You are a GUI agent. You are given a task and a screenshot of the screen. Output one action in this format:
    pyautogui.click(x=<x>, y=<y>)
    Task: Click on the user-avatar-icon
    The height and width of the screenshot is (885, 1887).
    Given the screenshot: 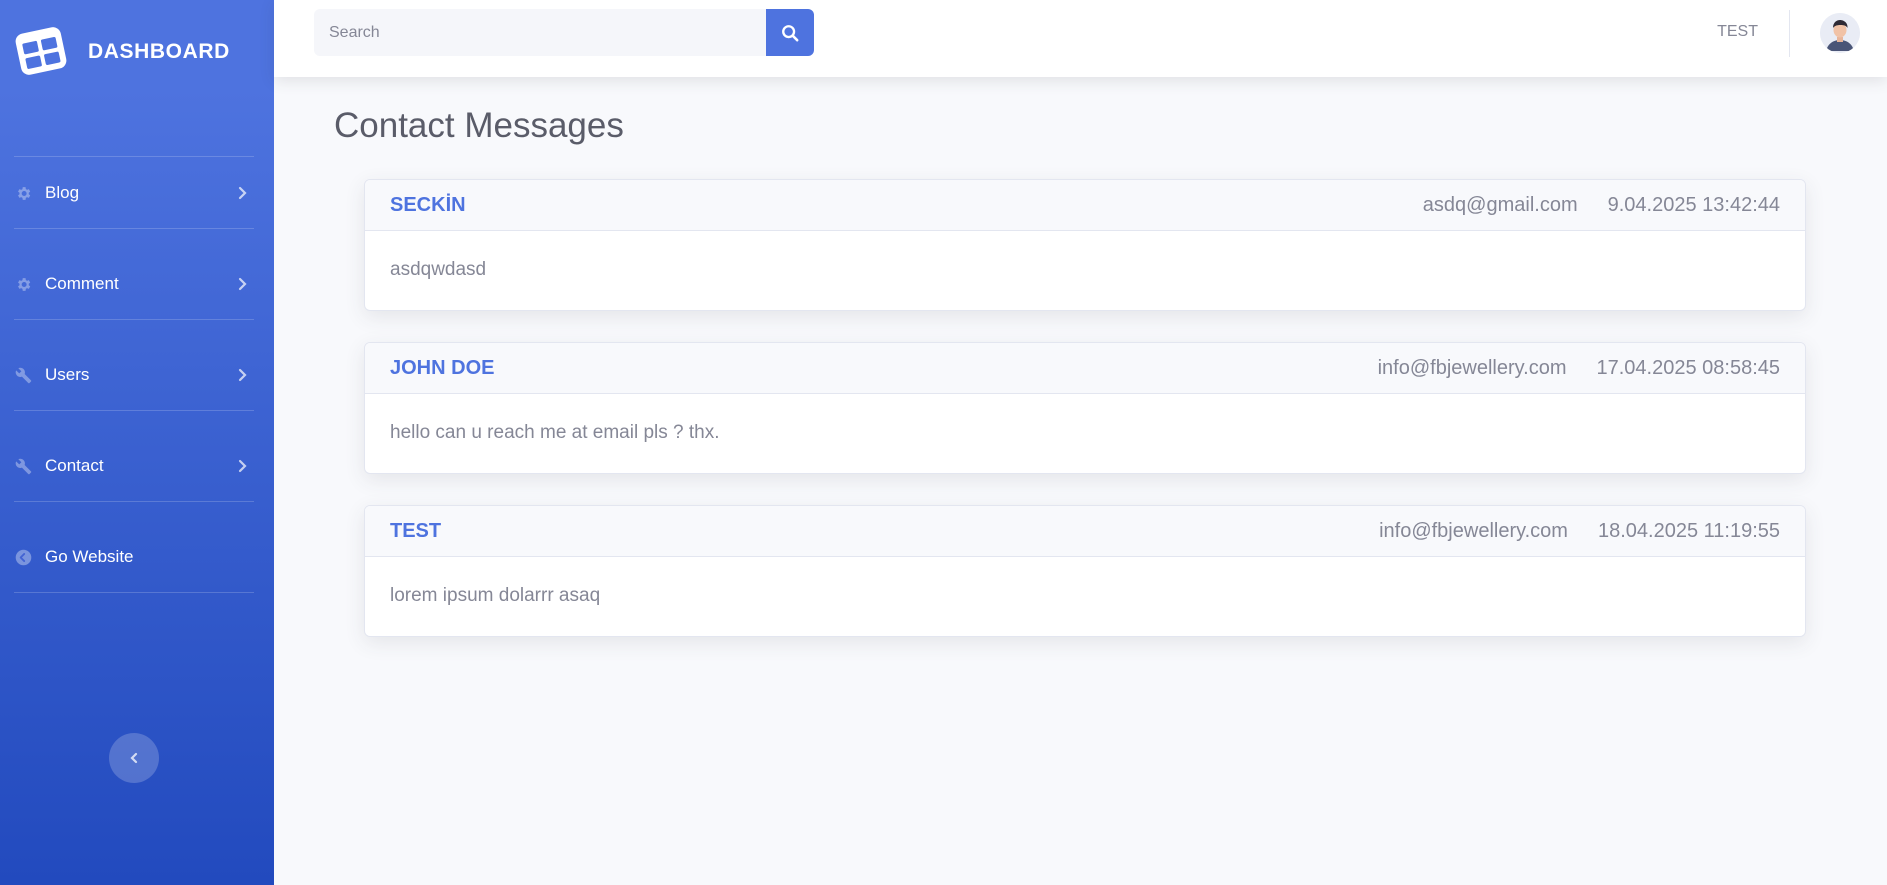 What is the action you would take?
    pyautogui.click(x=1840, y=33)
    